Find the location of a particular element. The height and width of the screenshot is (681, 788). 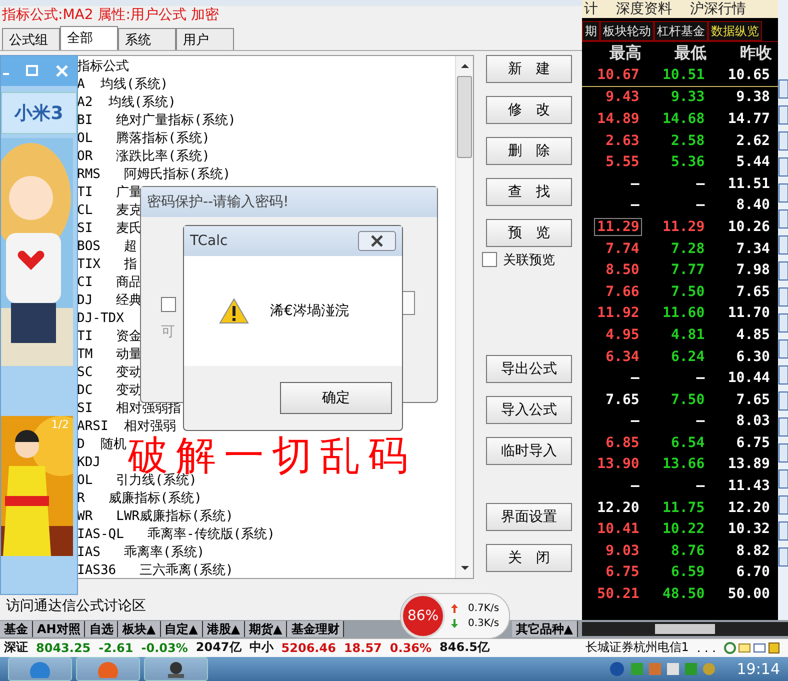

list-item: RMS 阿姆氏指标(系统) is located at coordinates (154, 175).